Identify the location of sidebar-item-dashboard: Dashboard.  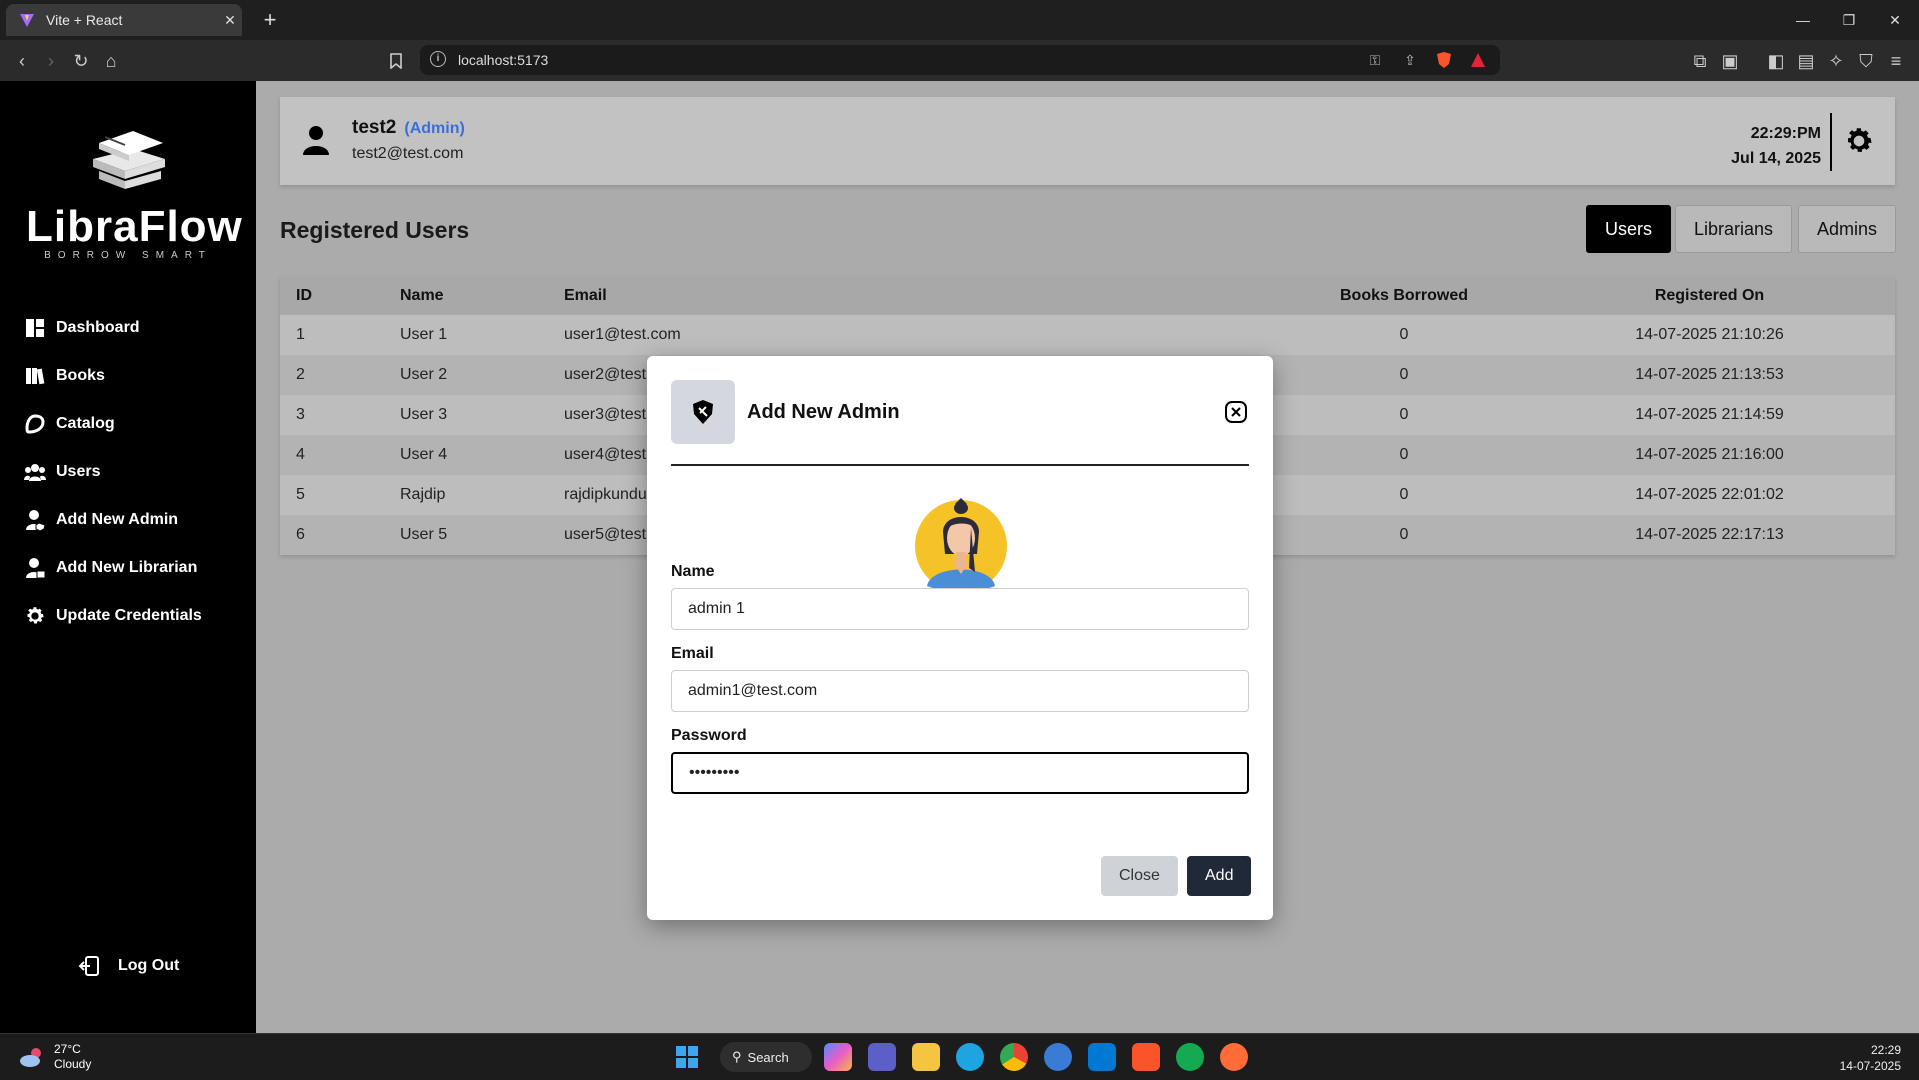
(82, 328).